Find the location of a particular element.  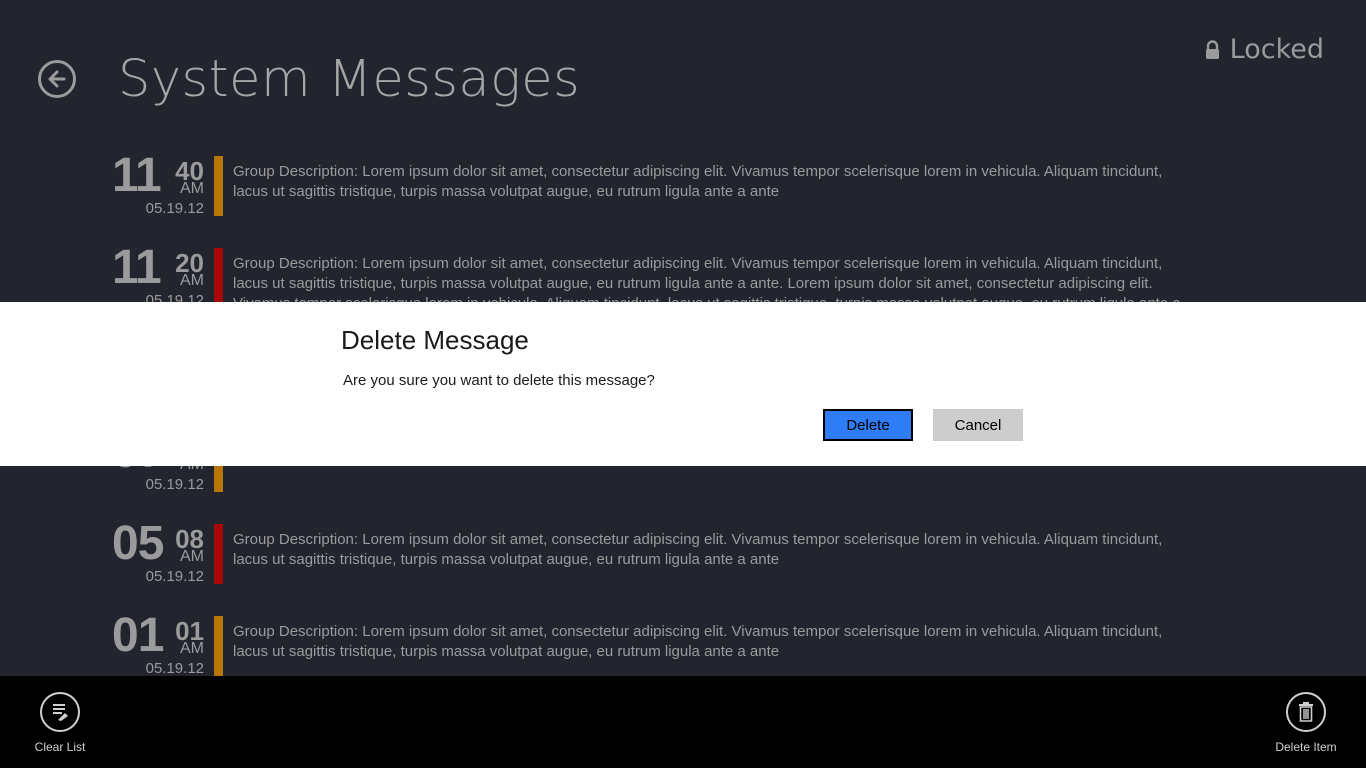

delete-button: Delete is located at coordinates (868, 425).